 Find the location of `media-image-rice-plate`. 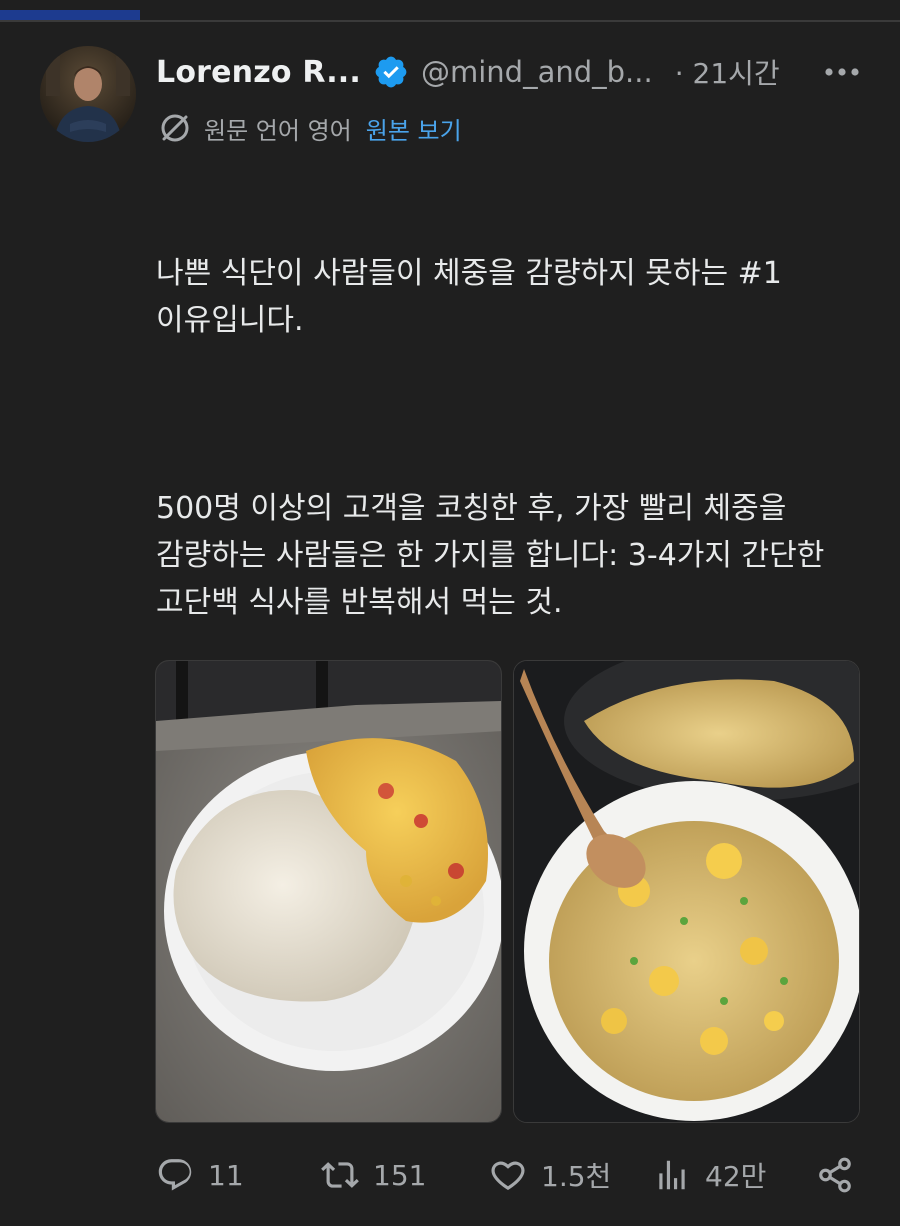

media-image-rice-plate is located at coordinates (328, 891).